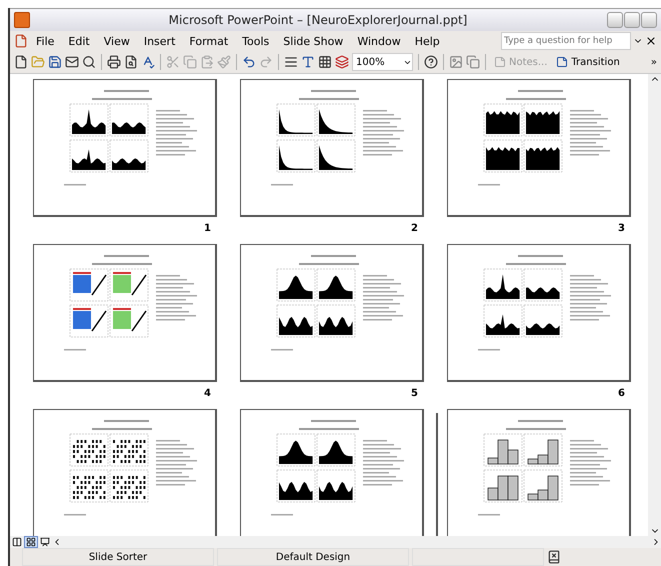 Image resolution: width=661 pixels, height=566 pixels. I want to click on menu-item: Tools, so click(256, 41).